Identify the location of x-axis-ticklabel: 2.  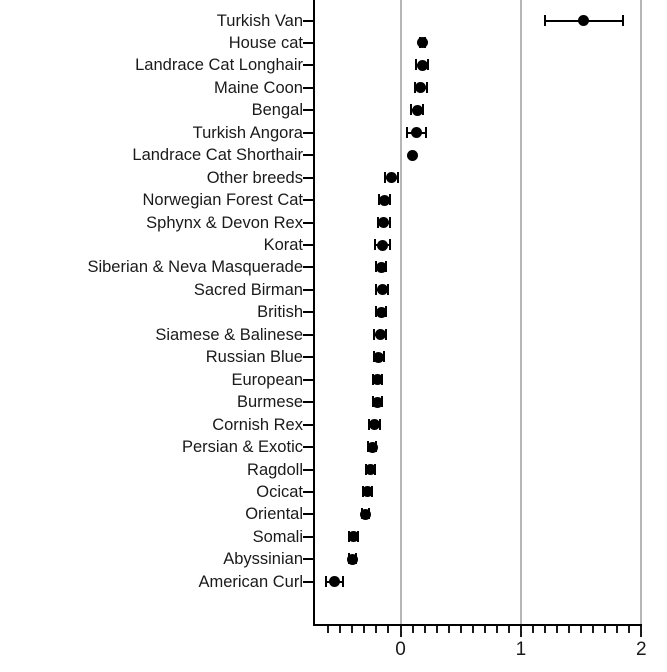
(641, 649).